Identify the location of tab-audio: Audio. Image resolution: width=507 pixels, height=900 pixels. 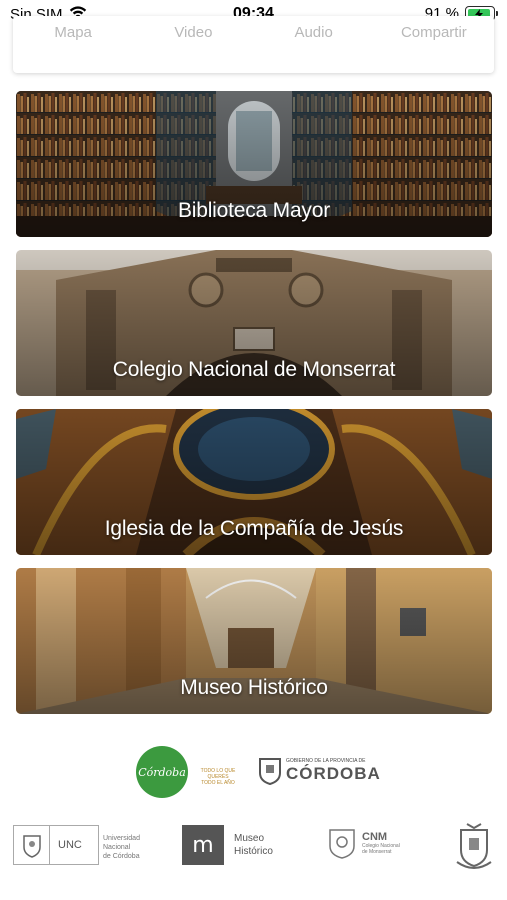
(314, 32).